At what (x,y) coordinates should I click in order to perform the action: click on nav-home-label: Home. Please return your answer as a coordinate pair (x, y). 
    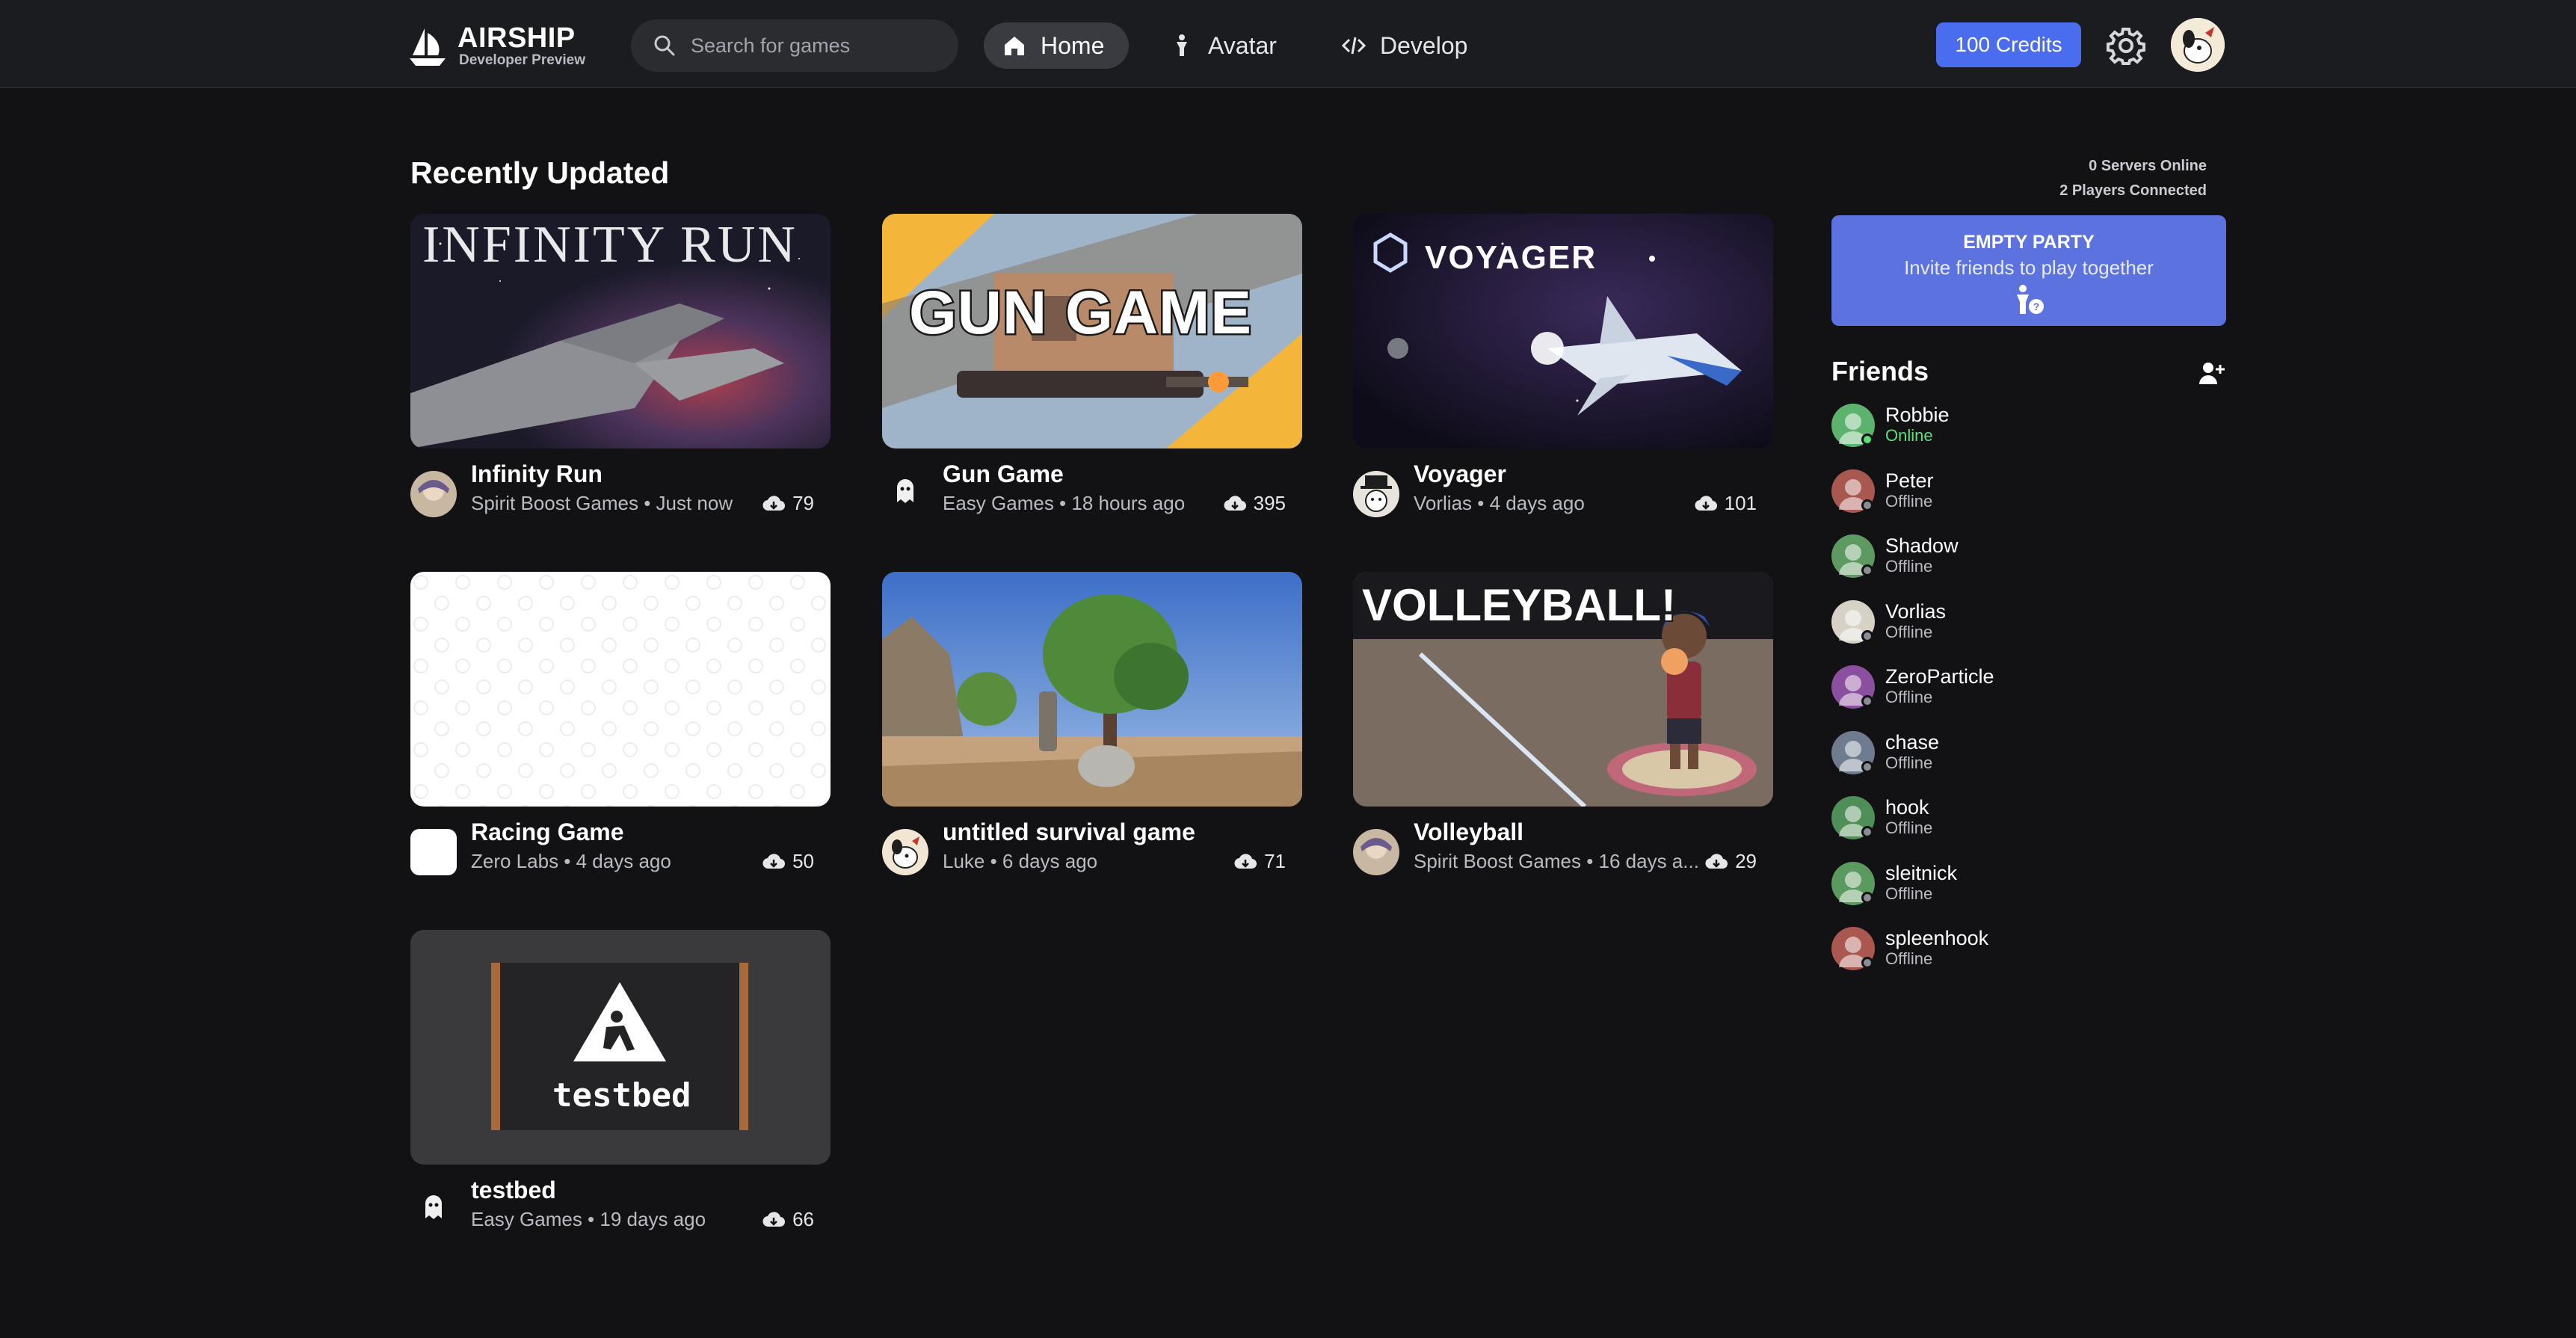
    Looking at the image, I should click on (1073, 45).